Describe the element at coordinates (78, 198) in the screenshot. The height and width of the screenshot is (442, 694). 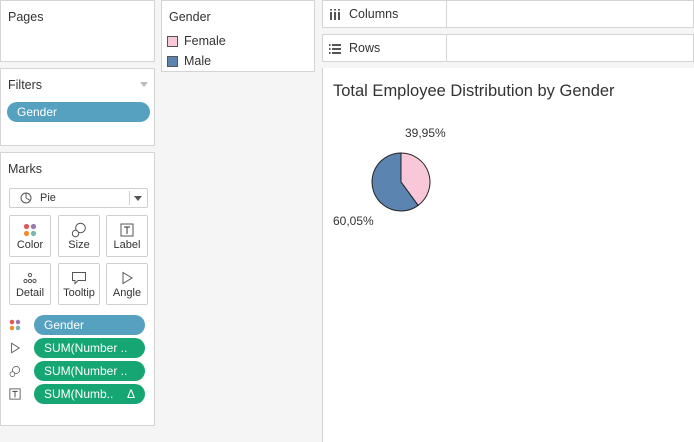
I see `mark-type-select: Pie` at that location.